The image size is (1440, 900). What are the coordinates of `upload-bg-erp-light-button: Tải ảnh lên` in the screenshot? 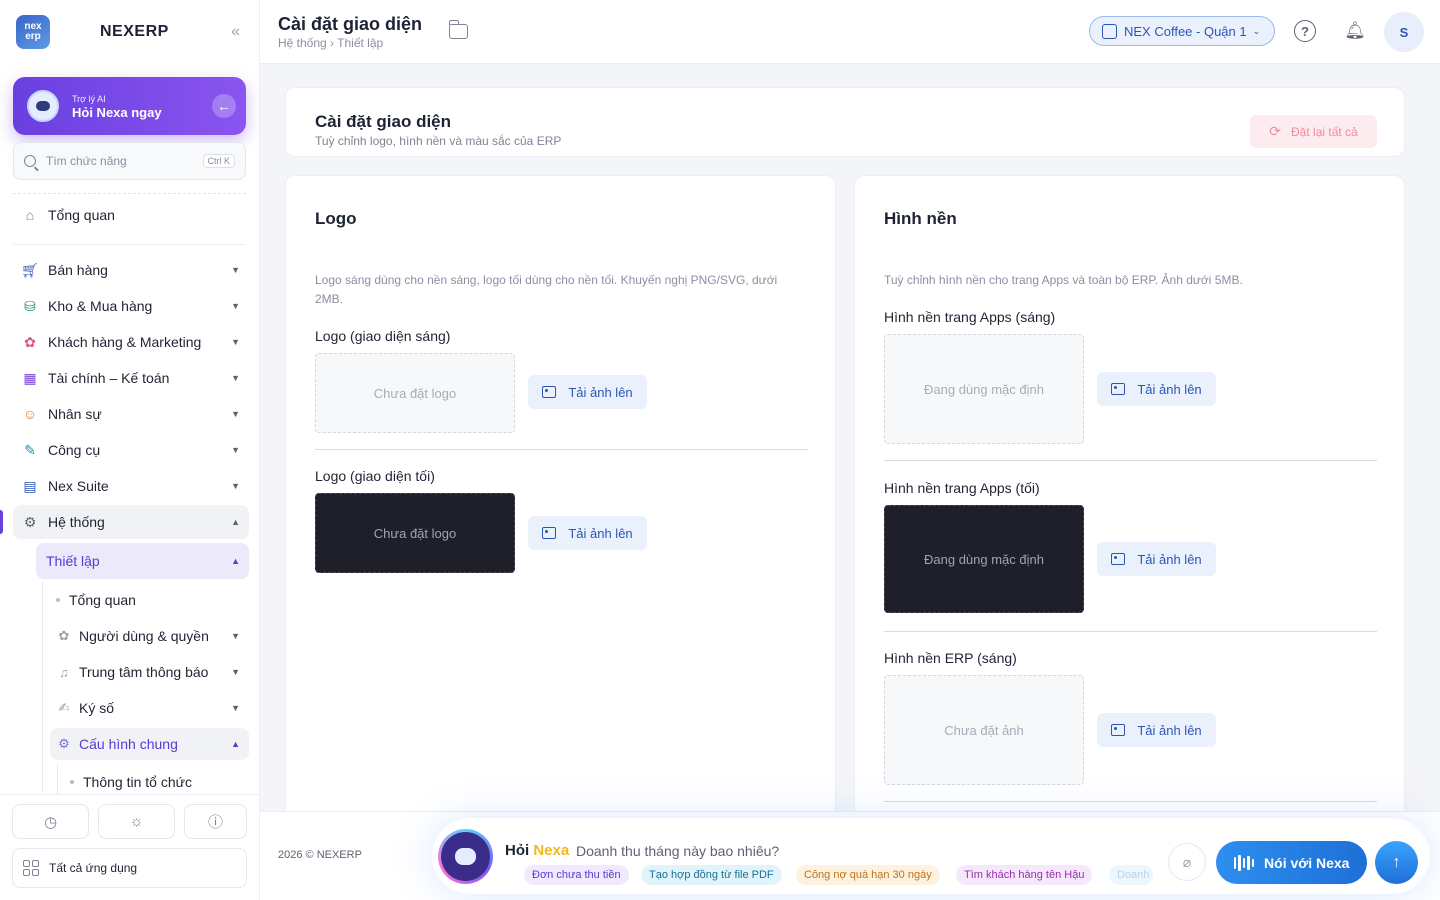 It's located at (1156, 730).